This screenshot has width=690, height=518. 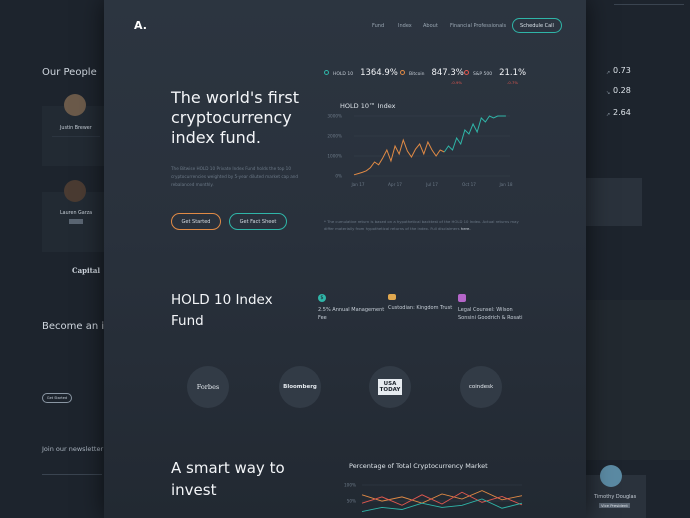 I want to click on divider, so click(x=649, y=4).